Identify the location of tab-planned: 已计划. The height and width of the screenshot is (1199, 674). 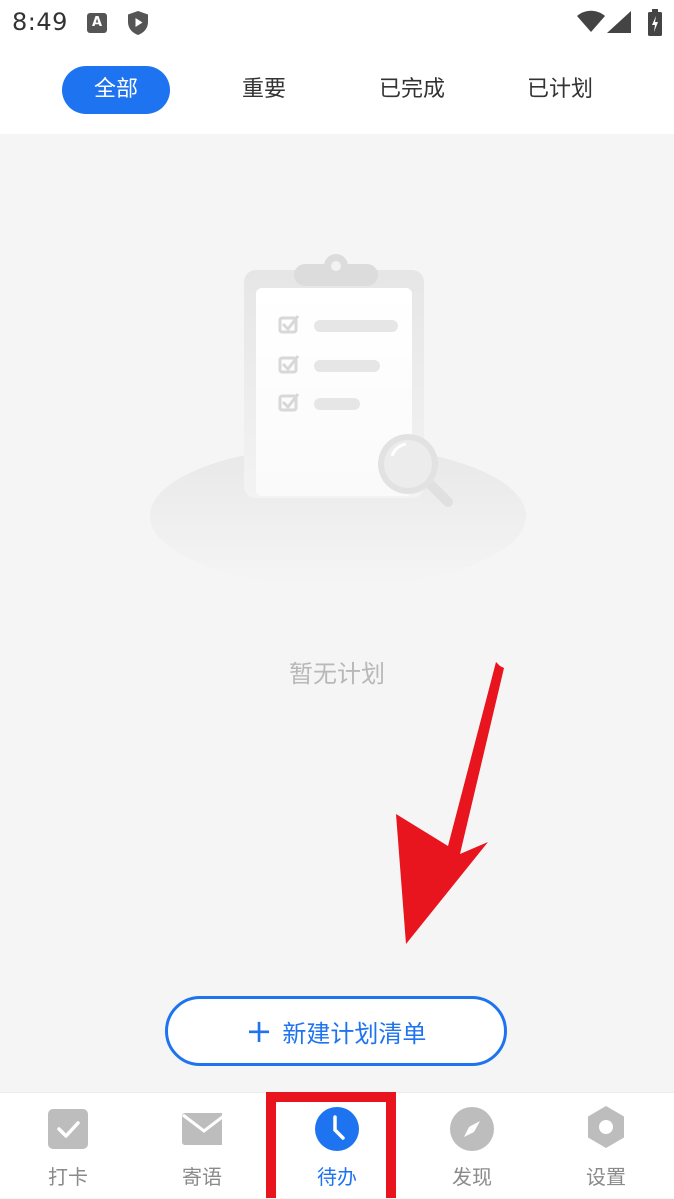
(560, 90).